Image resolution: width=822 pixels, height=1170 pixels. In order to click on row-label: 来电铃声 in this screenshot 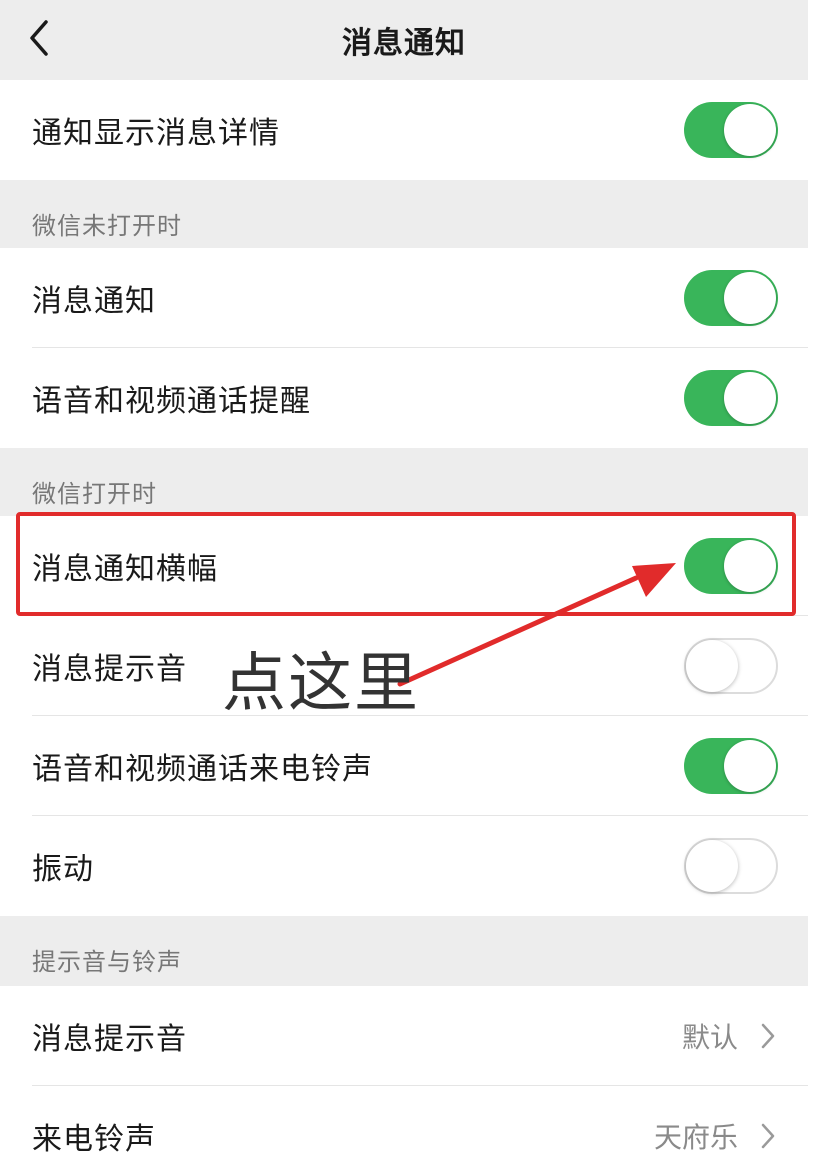, I will do `click(94, 1139)`.